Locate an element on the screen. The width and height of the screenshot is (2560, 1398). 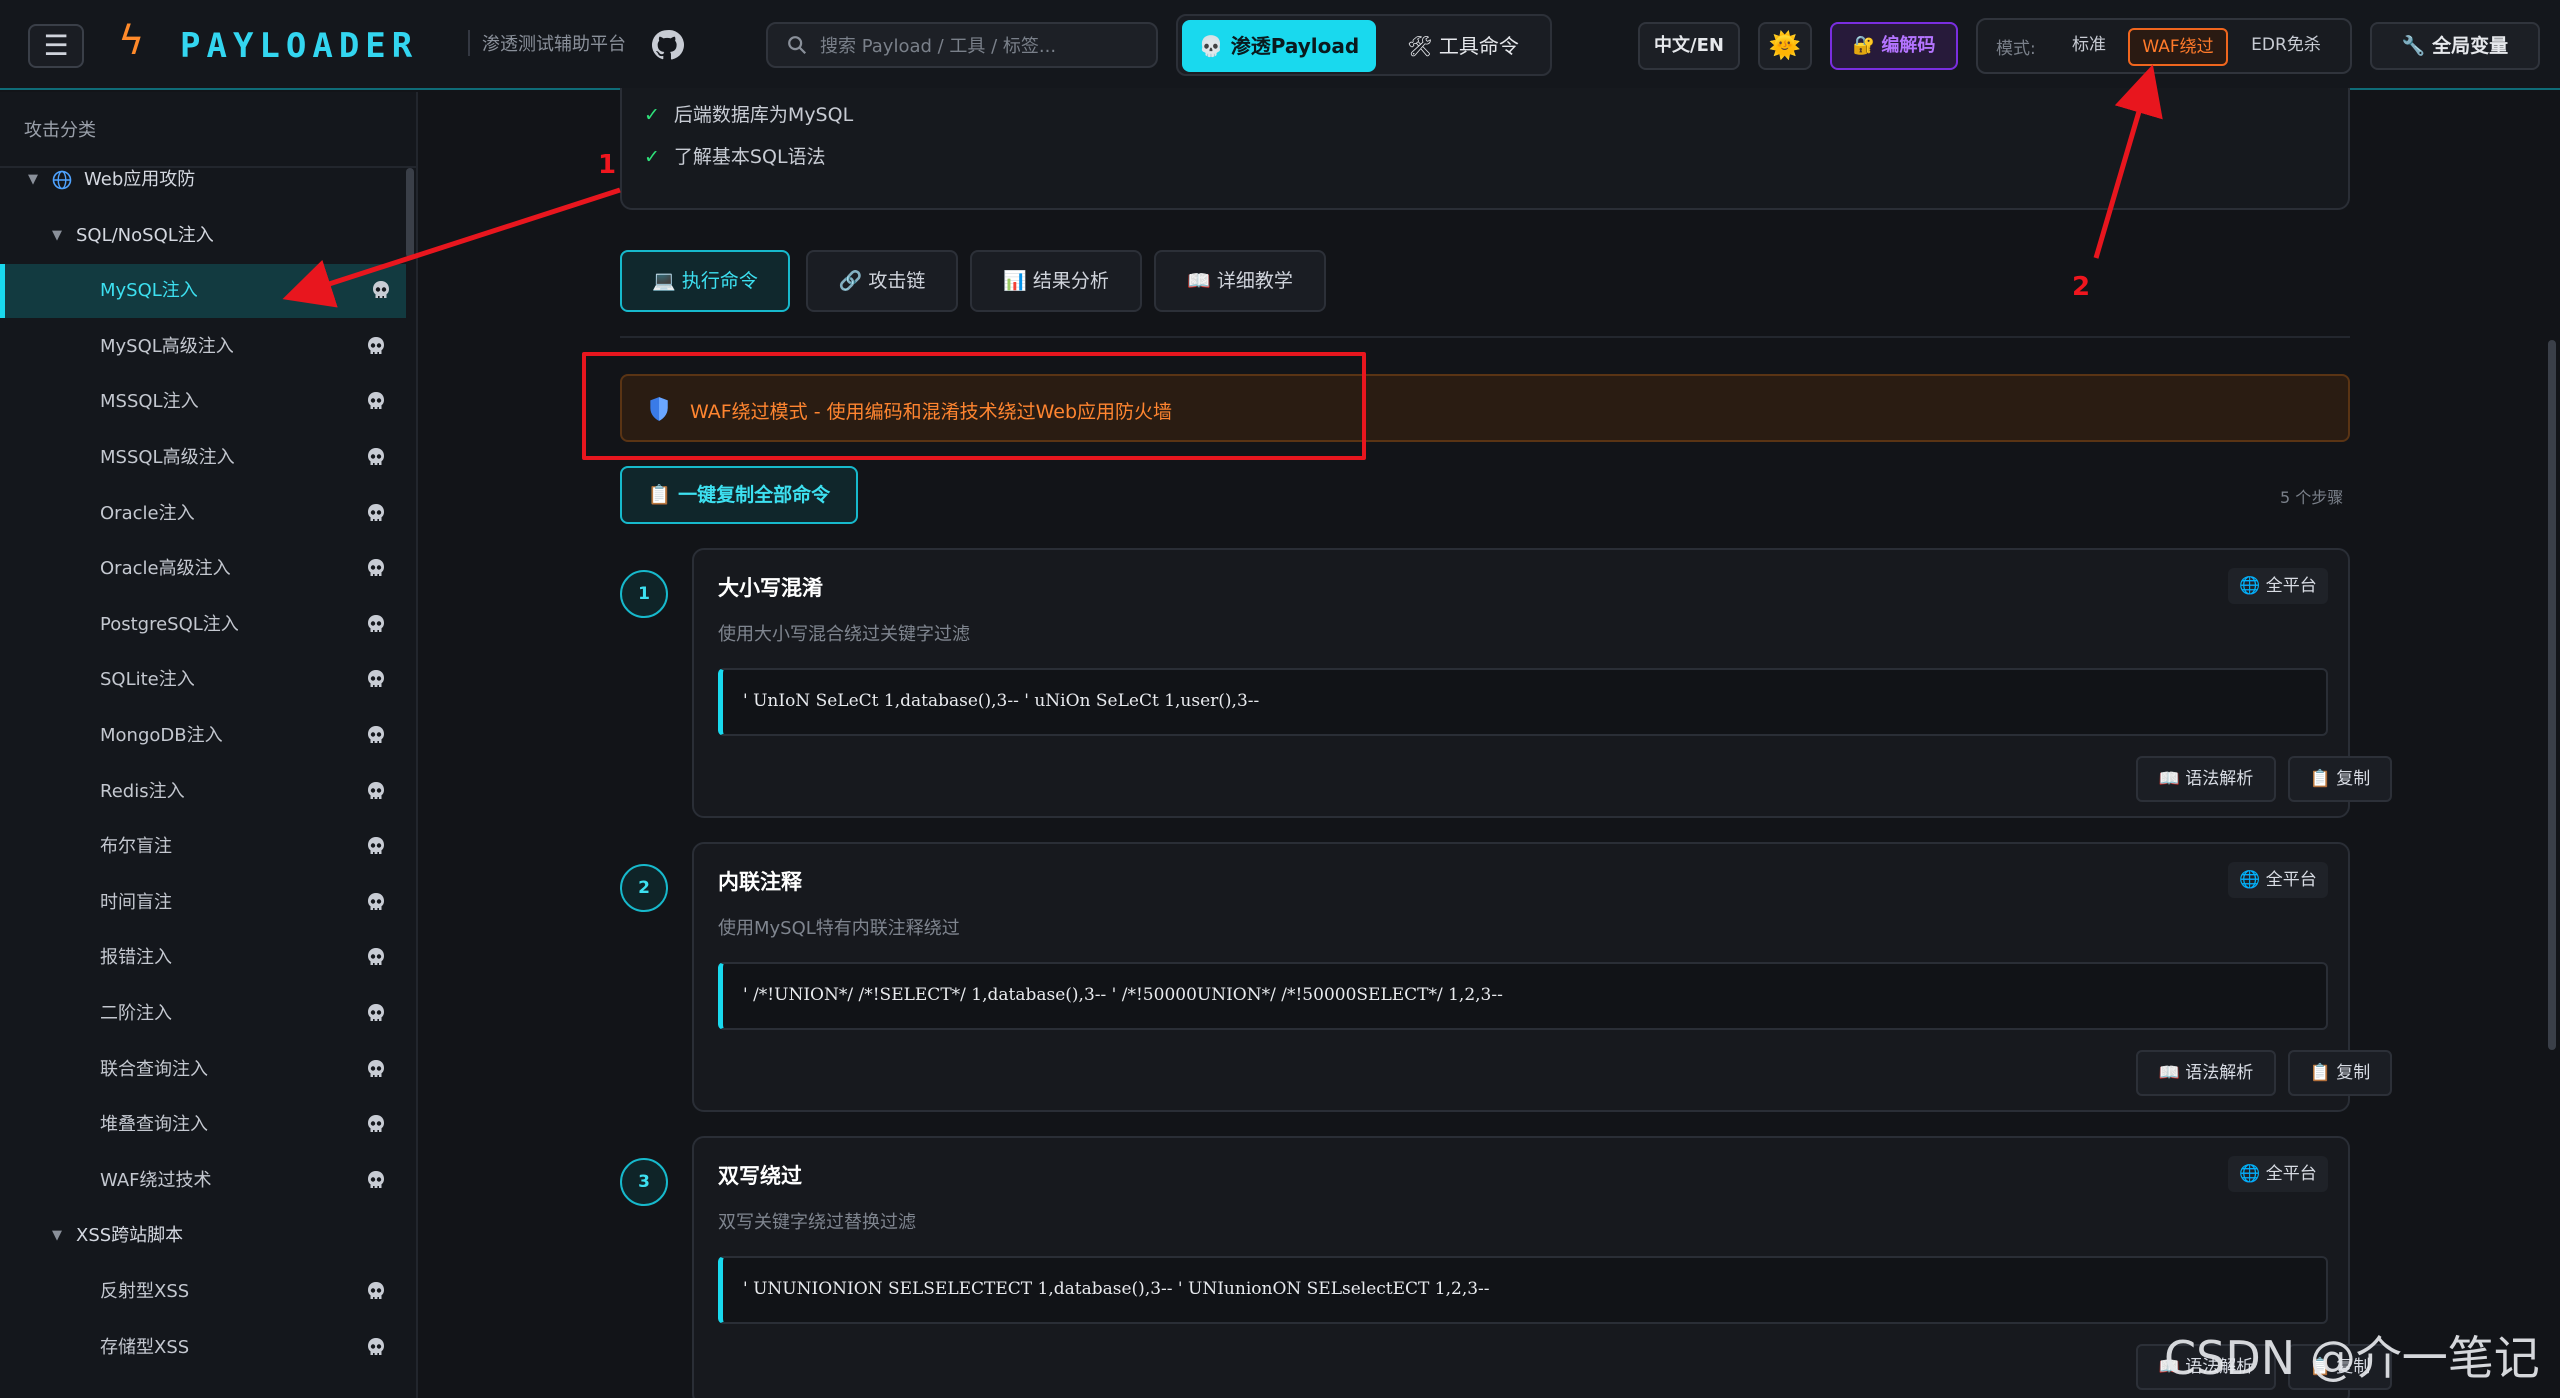
sidebar-item-label: MySQL注入 is located at coordinates (149, 291).